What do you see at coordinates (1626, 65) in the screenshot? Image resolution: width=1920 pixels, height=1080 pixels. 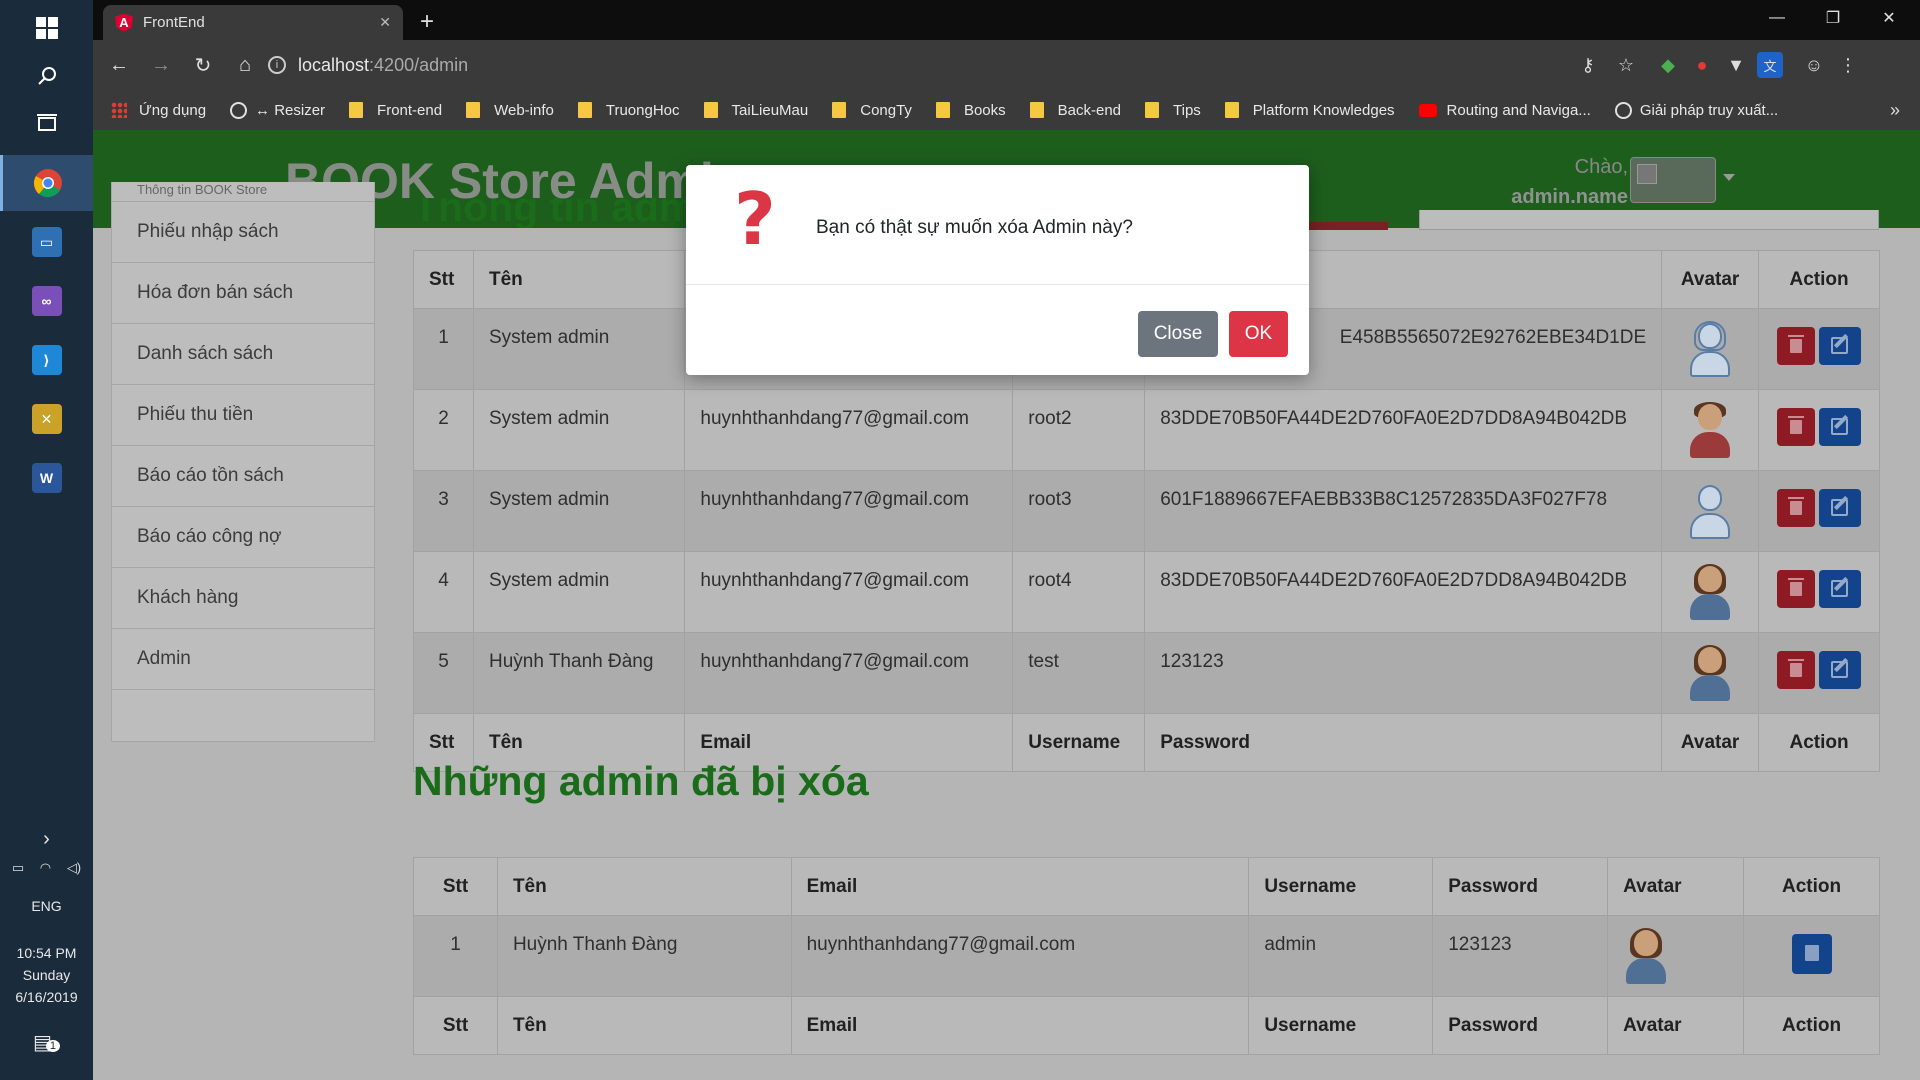 I see `bookmark-star-icon: ☆` at bounding box center [1626, 65].